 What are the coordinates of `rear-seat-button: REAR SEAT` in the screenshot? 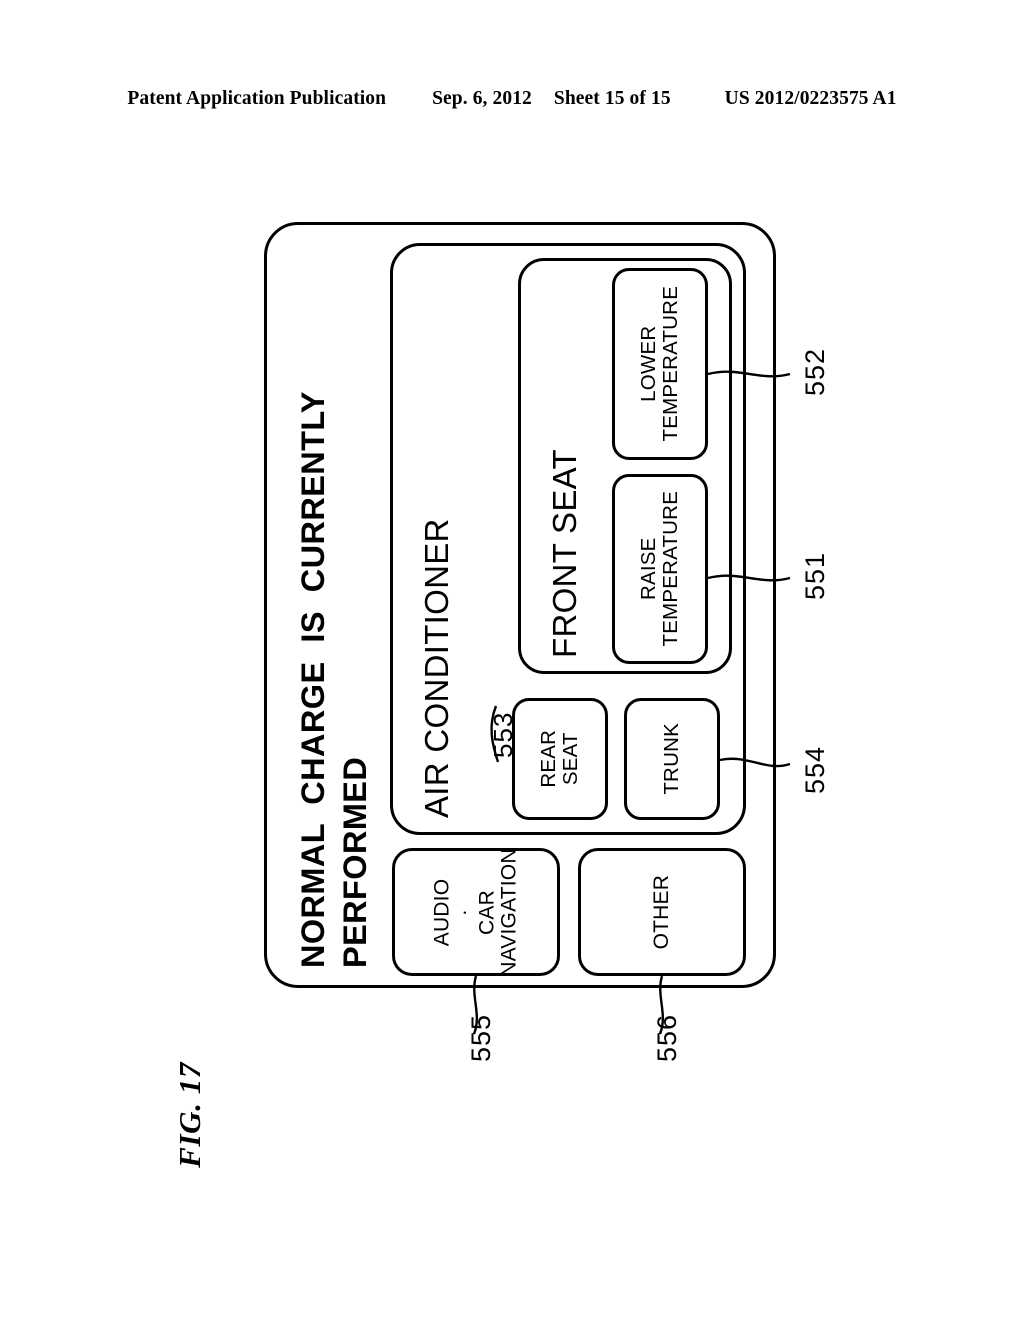 It's located at (560, 759).